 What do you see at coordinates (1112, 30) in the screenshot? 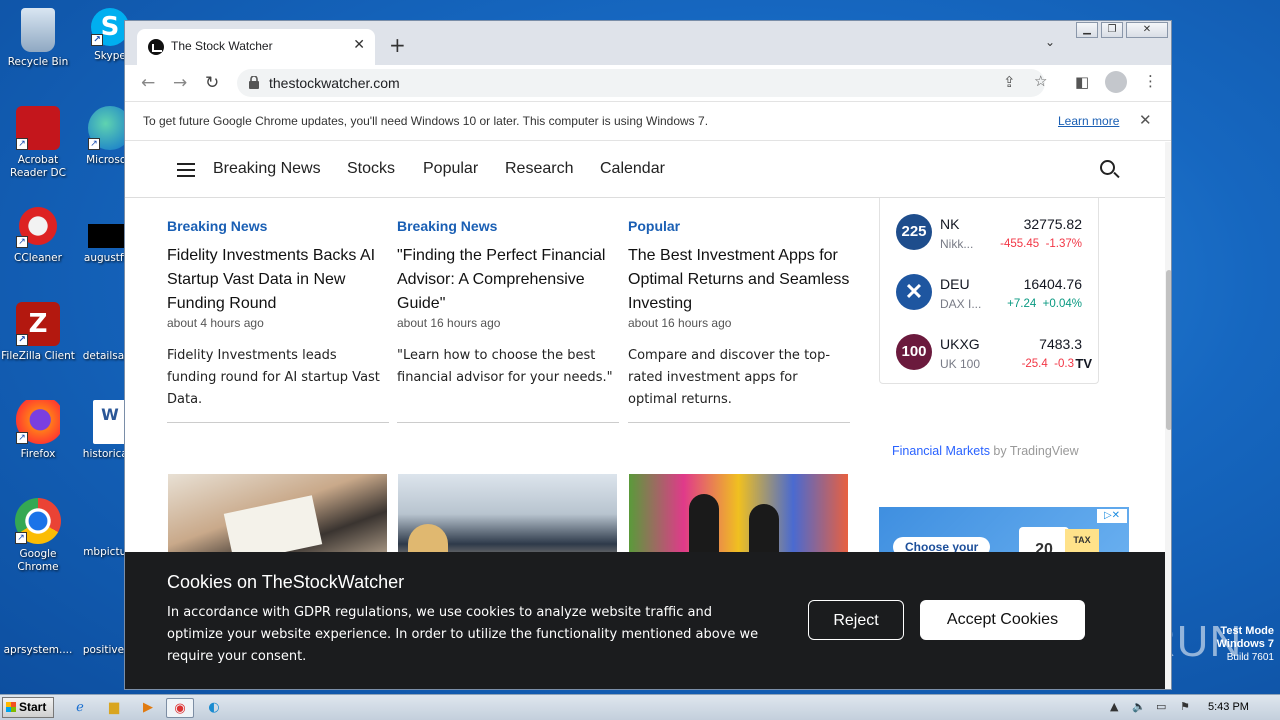
I see `maximize-button: ❐` at bounding box center [1112, 30].